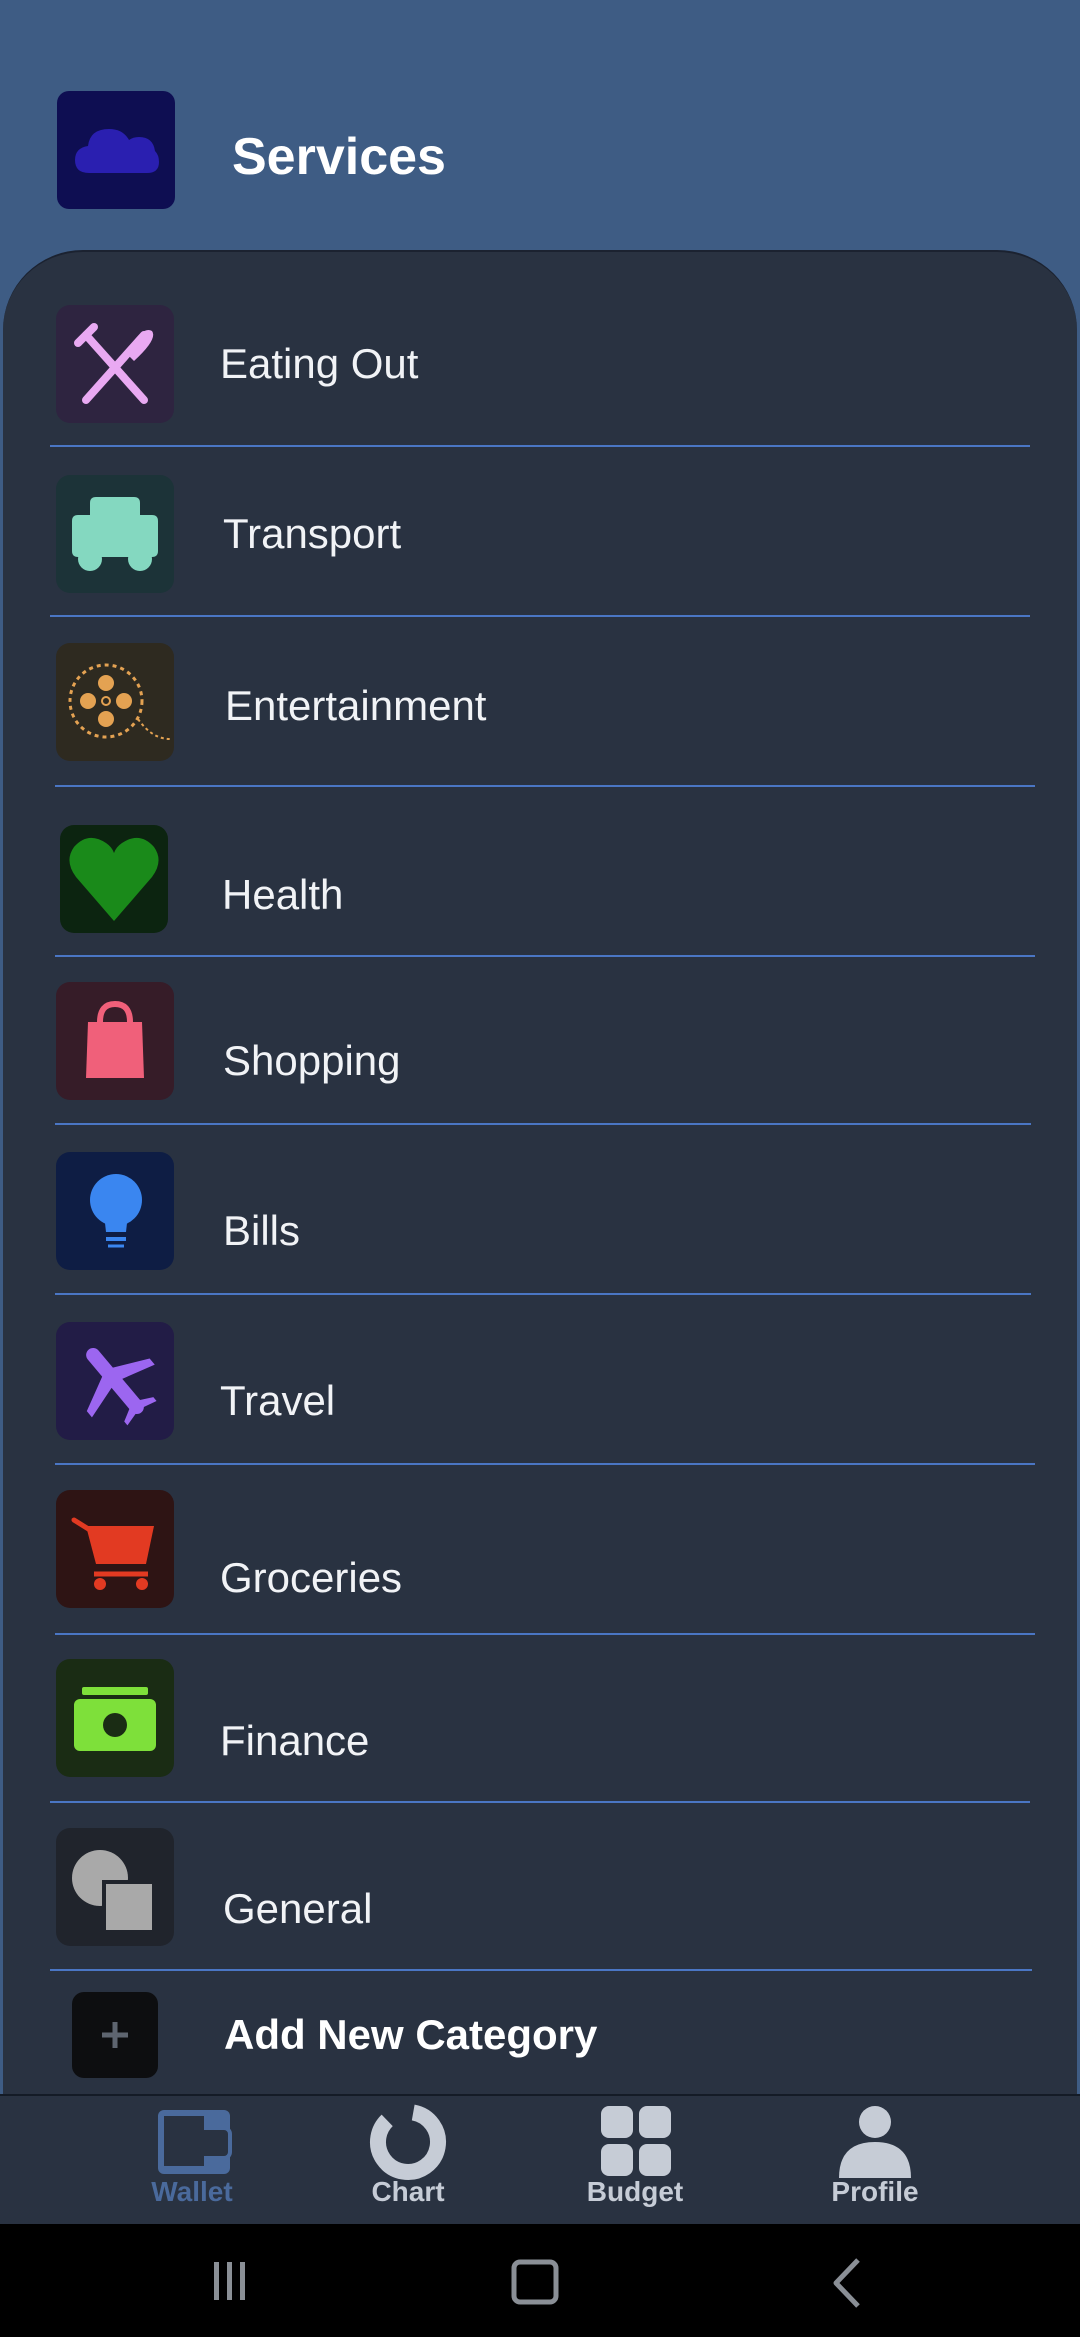  I want to click on home-icon, so click(535, 2282).